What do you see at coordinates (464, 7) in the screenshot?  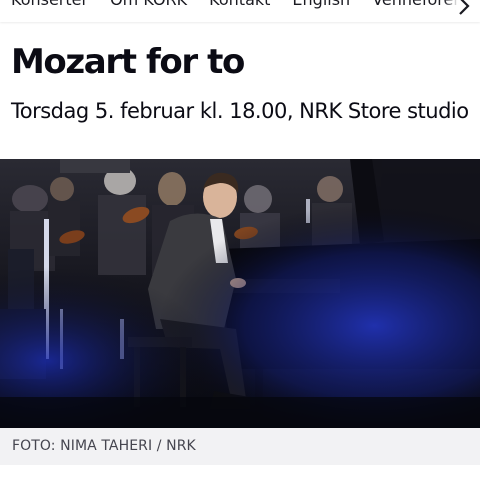 I see `chevron-right-icon` at bounding box center [464, 7].